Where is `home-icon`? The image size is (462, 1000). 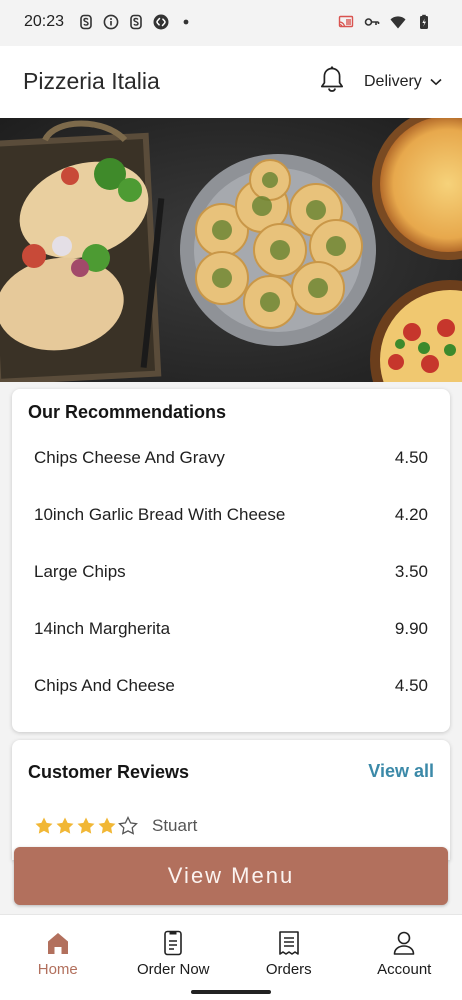 home-icon is located at coordinates (57, 943).